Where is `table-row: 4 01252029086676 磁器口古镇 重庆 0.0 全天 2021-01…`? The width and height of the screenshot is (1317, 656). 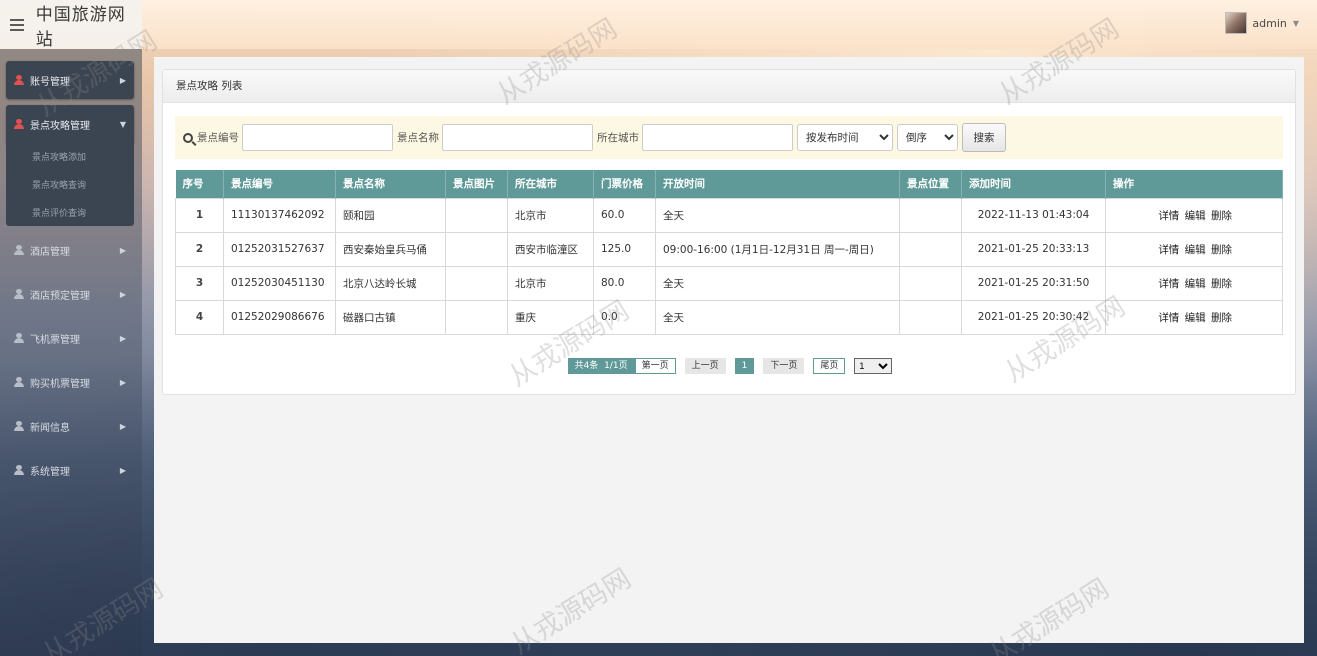 table-row: 4 01252029086676 磁器口古镇 重庆 0.0 全天 2021-01… is located at coordinates (729, 317).